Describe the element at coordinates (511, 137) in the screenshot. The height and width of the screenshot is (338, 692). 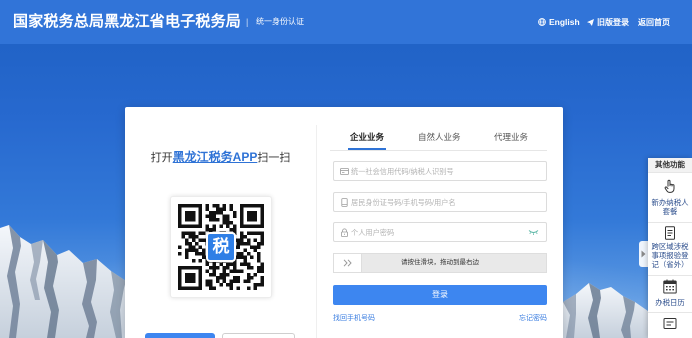
I see `tab-agent: 代理业务` at that location.